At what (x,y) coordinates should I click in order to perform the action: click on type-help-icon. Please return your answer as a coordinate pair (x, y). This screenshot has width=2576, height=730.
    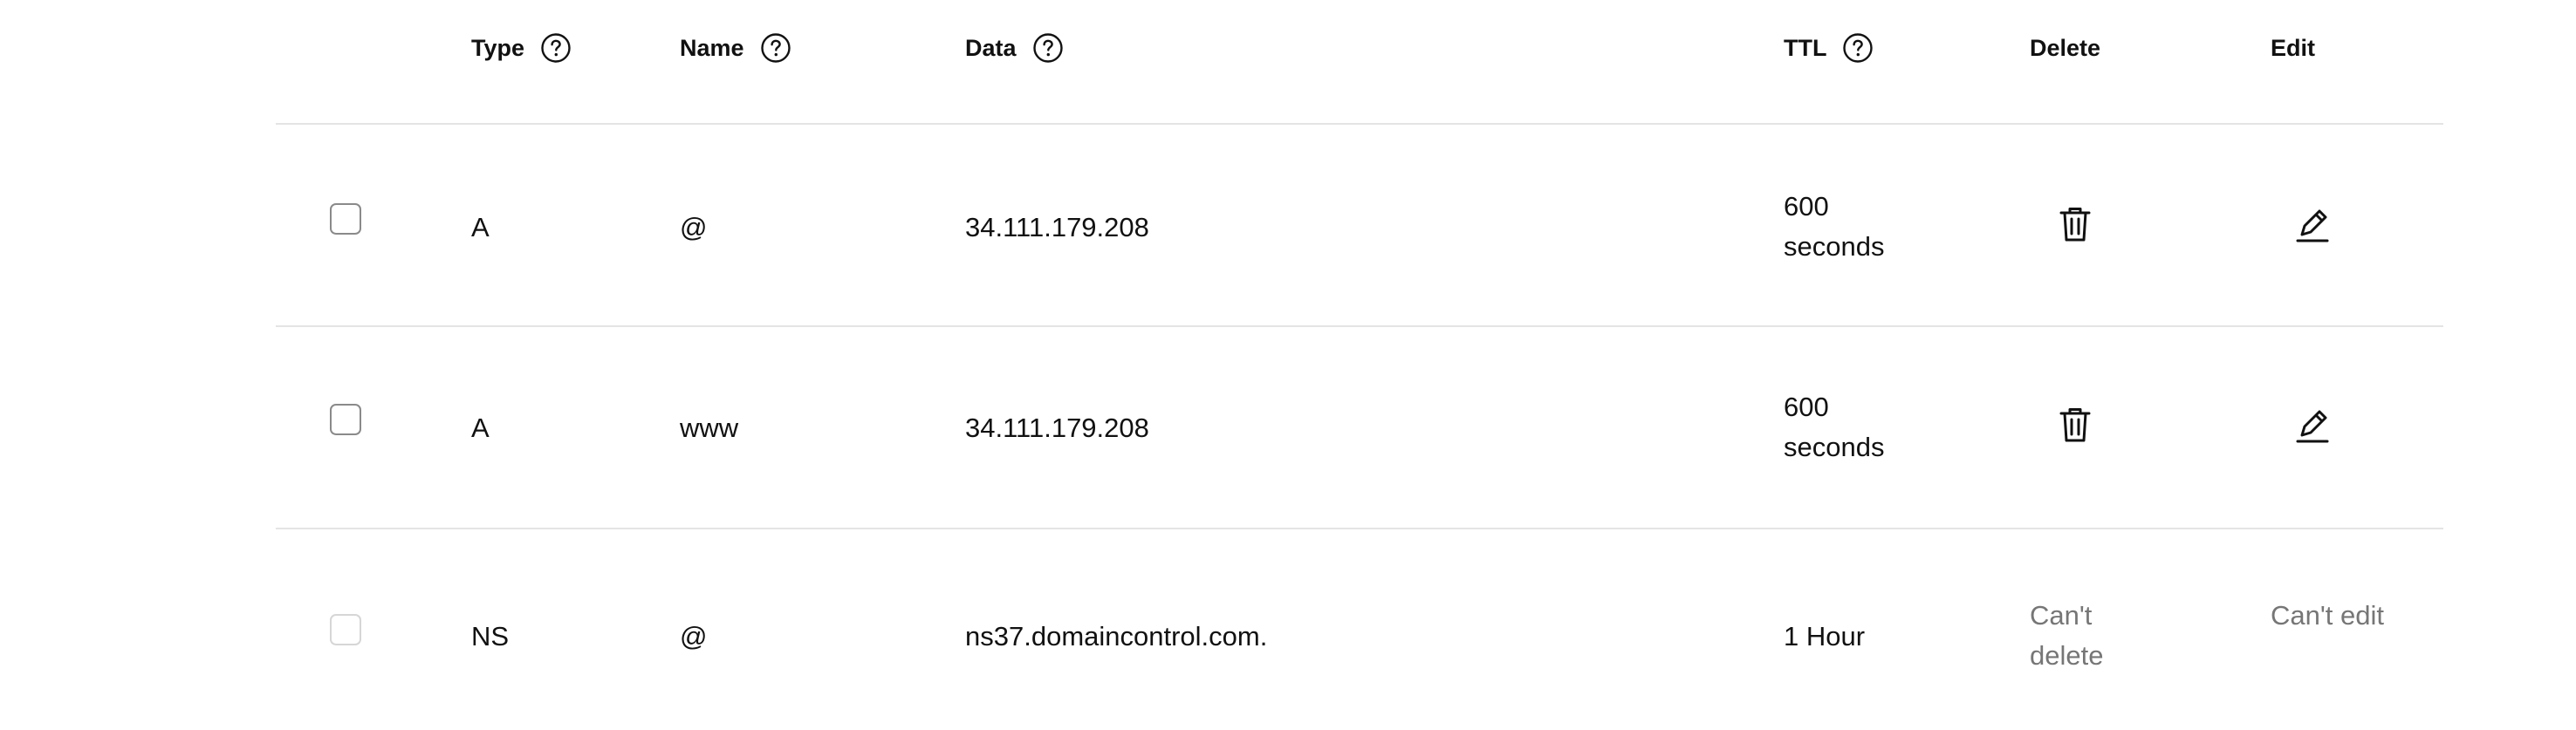
    Looking at the image, I should click on (556, 48).